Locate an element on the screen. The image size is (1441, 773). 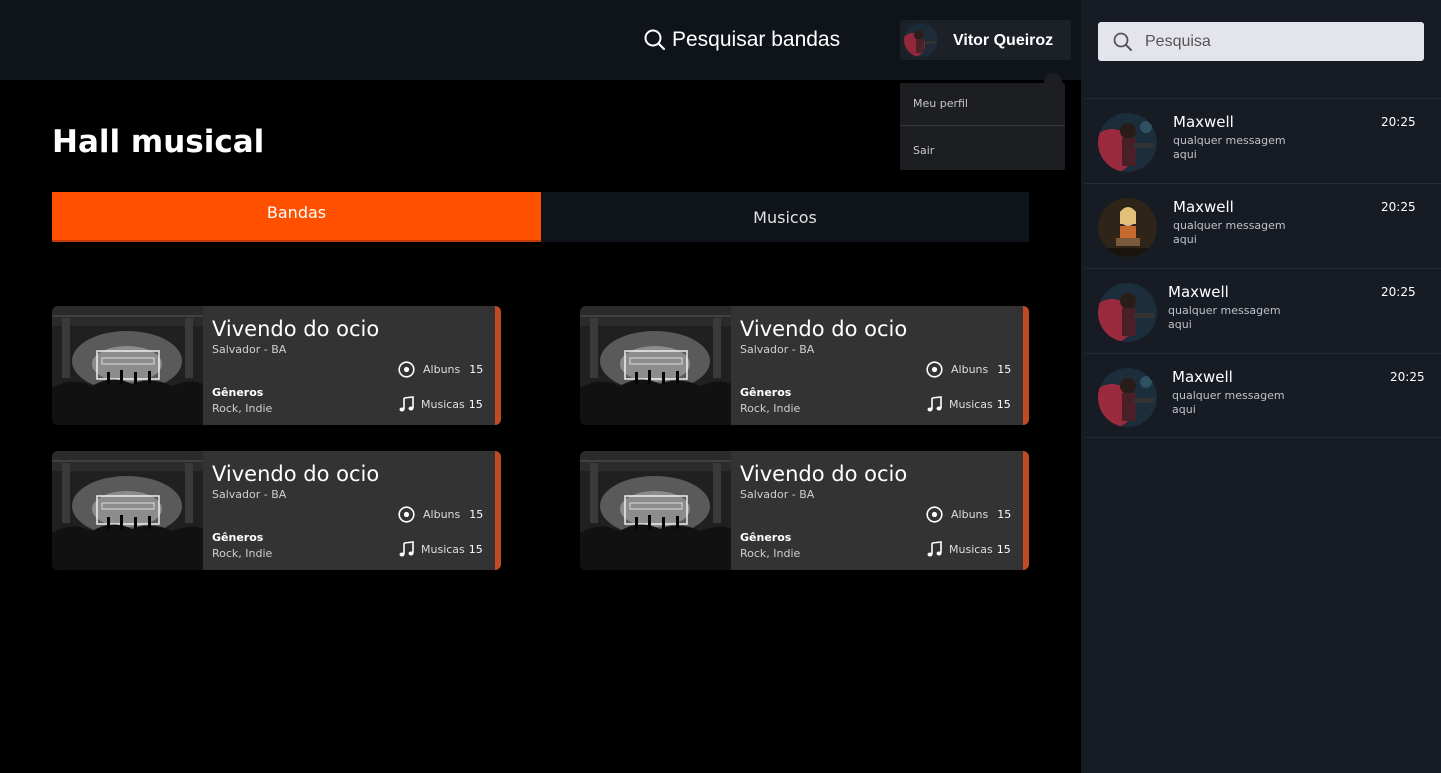
tab-bandas: Bandas is located at coordinates (296, 217).